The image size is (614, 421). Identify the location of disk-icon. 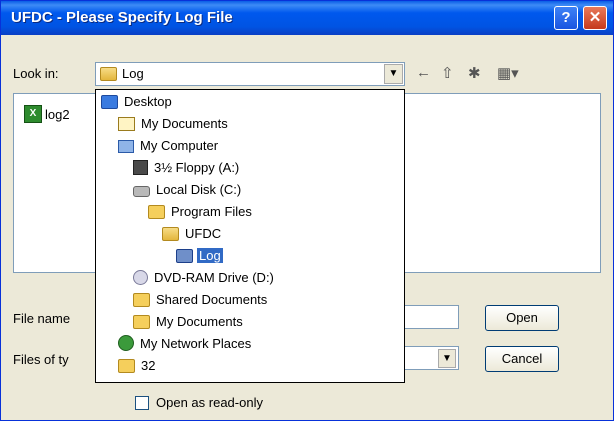
(141, 191).